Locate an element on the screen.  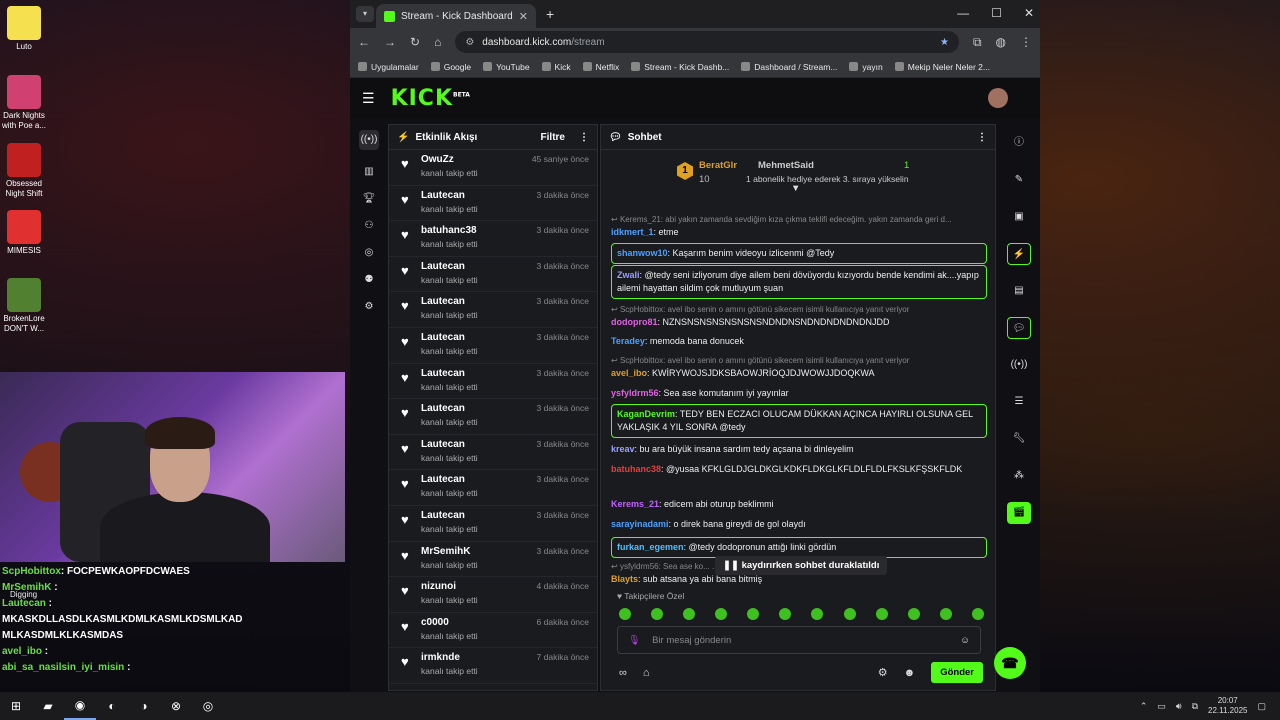
notes-icon: ▤ is located at coordinates (1019, 291).